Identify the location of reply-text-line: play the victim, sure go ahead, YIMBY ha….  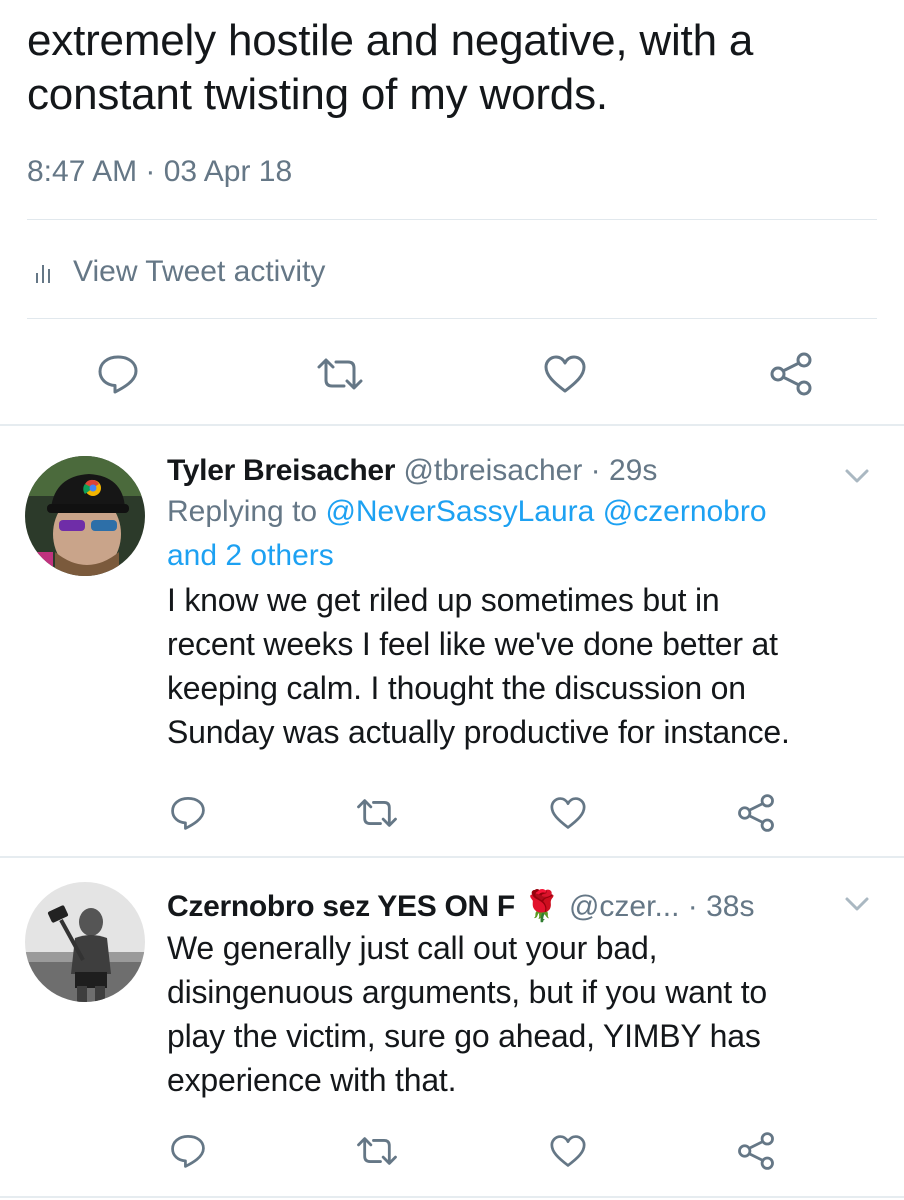
(464, 1036).